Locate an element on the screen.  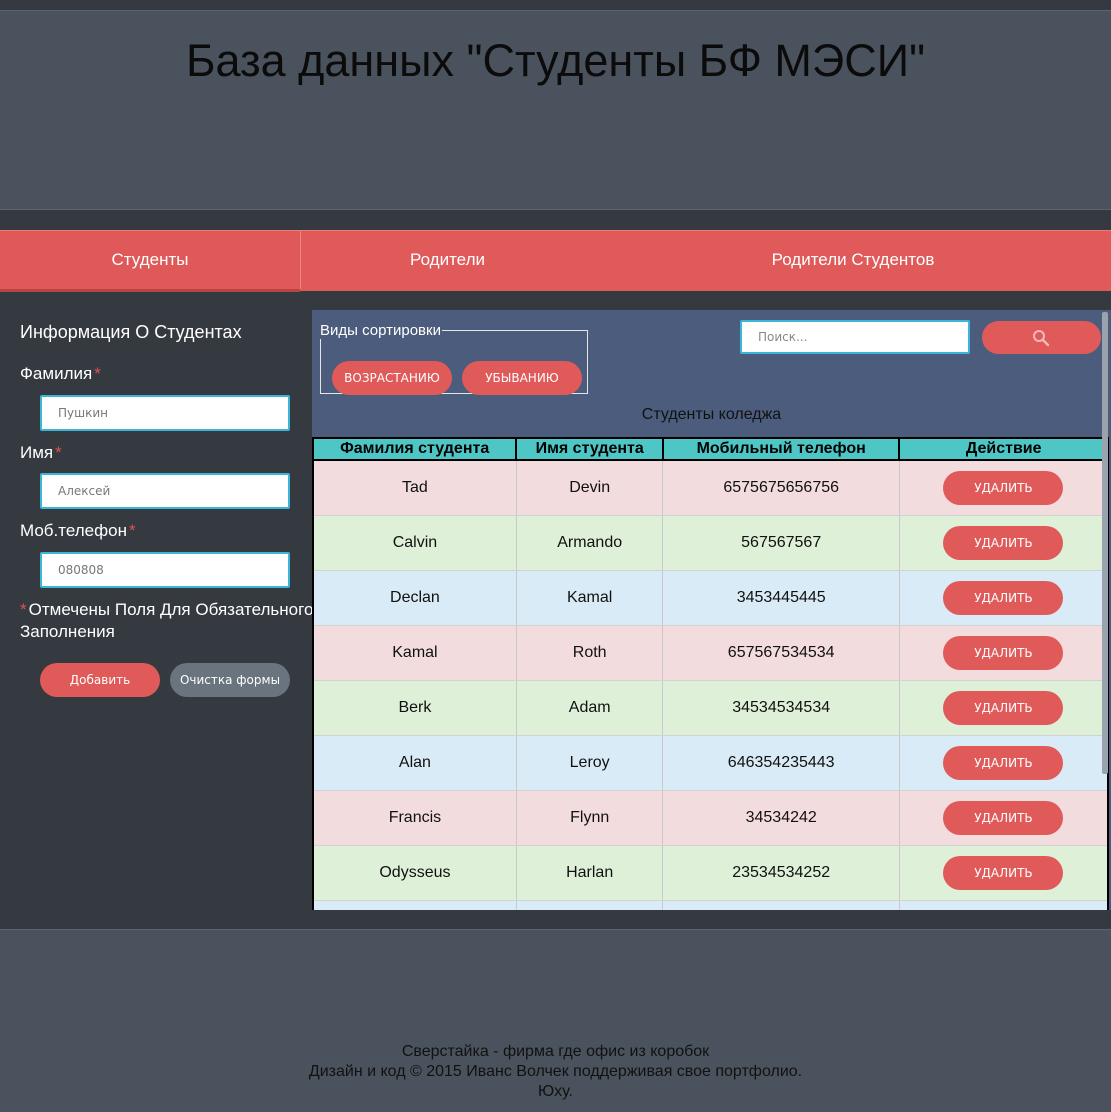
table-row: УДАЛИТЬ is located at coordinates (710, 905).